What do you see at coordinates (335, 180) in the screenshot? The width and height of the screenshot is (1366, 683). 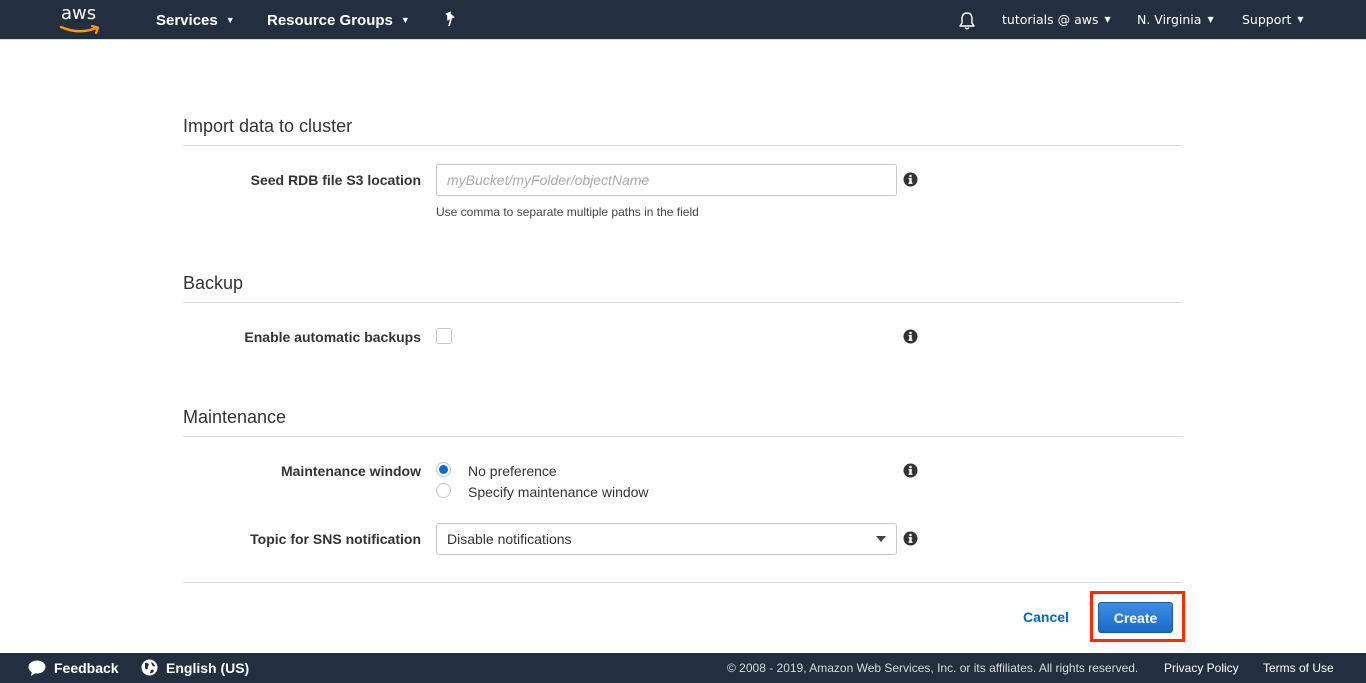 I see `seed-rdb-label: Seed RDB file S3 location` at bounding box center [335, 180].